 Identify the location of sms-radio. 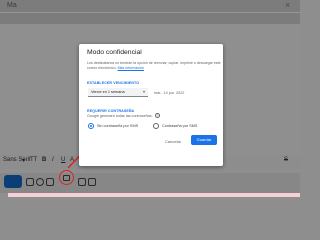
(156, 126).